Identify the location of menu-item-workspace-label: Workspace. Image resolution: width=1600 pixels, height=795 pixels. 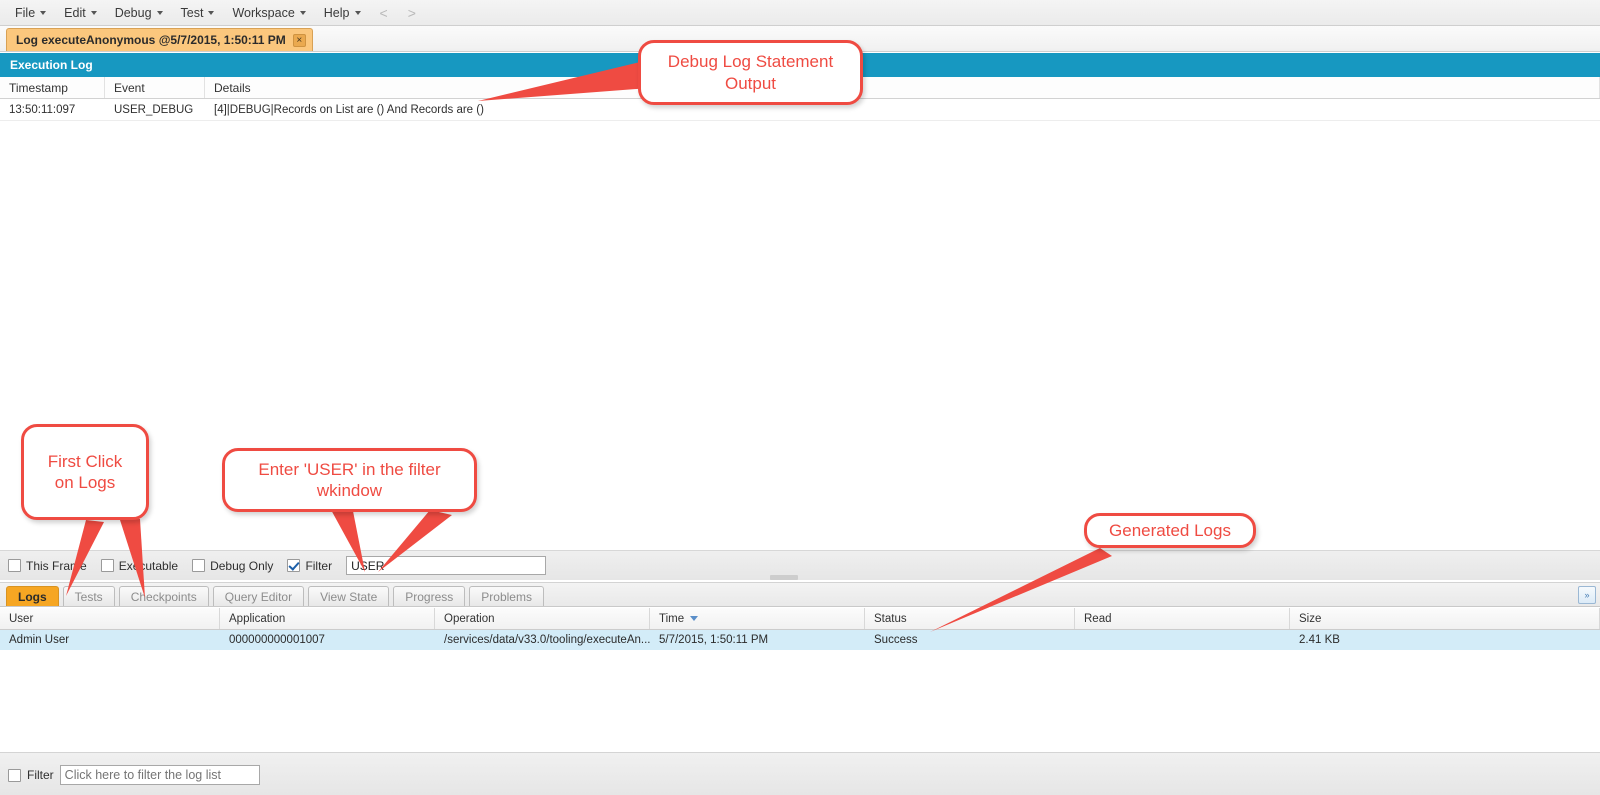
(263, 12).